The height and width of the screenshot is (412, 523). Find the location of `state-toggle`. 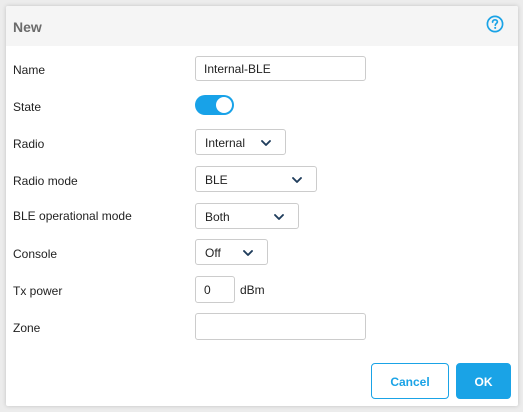

state-toggle is located at coordinates (214, 105).